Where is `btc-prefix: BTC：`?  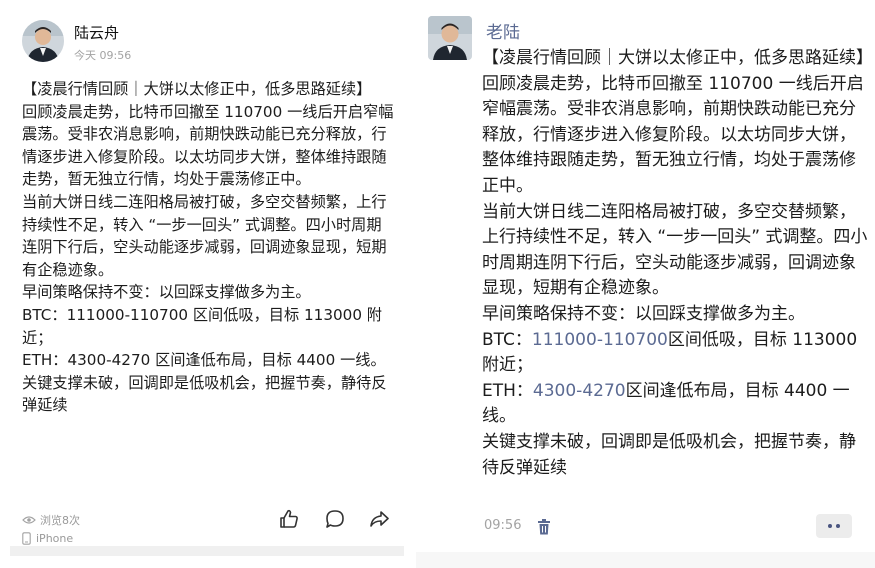 btc-prefix: BTC： is located at coordinates (507, 339).